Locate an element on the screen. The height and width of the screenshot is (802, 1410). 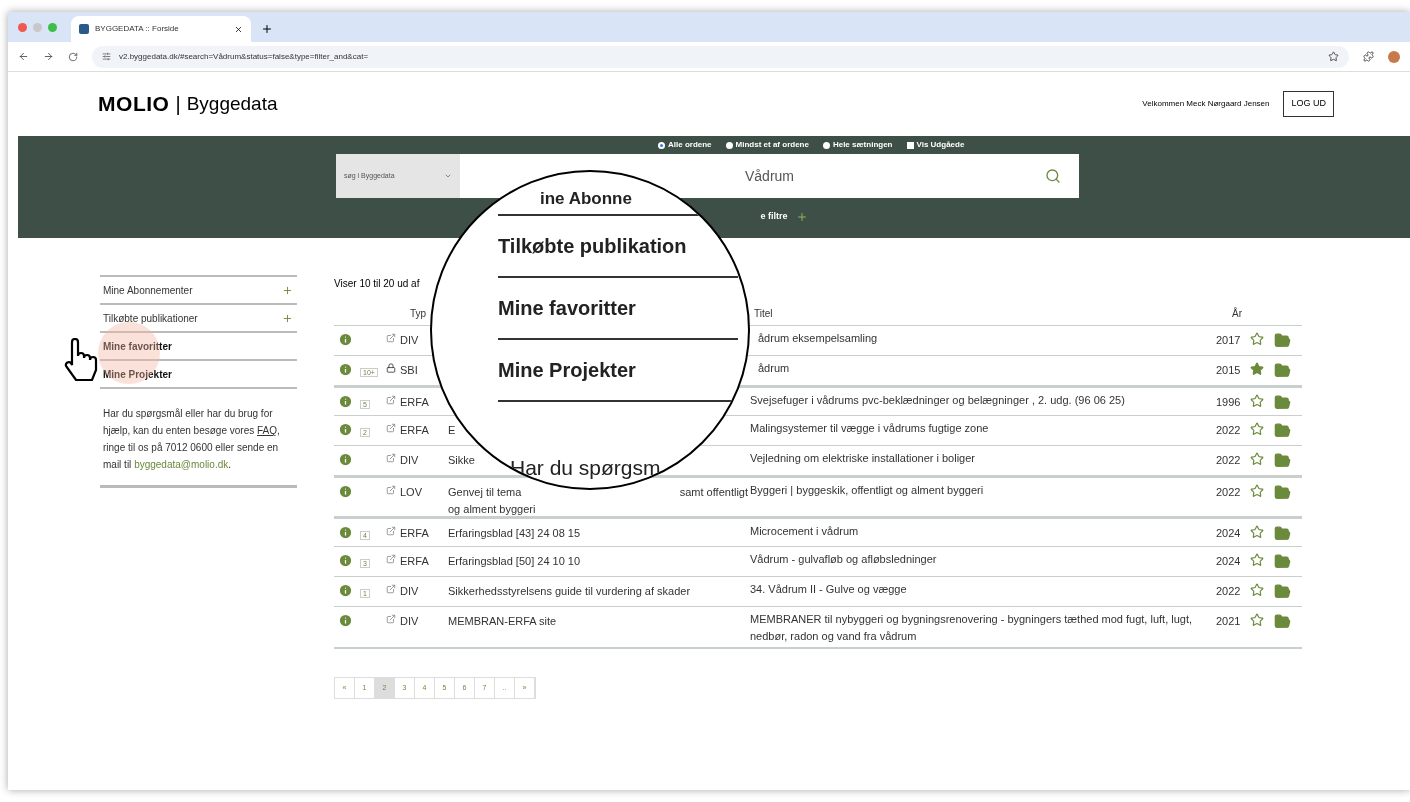
description-text: Genvej til tema is located at coordinates (485, 492).